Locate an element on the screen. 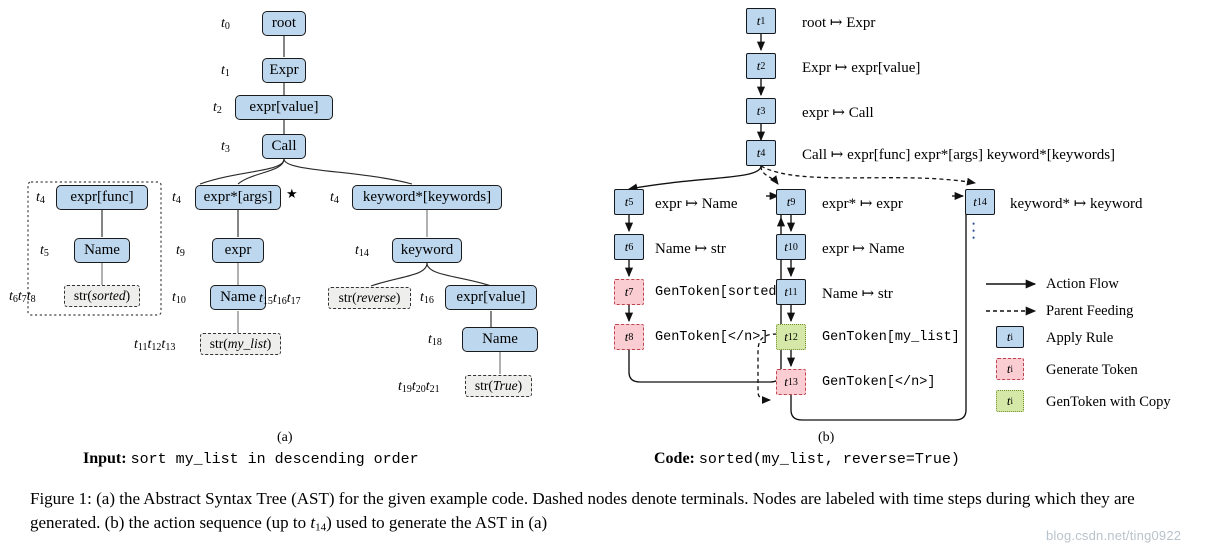 The image size is (1211, 557). ast-node-expr: Expr is located at coordinates (284, 70).